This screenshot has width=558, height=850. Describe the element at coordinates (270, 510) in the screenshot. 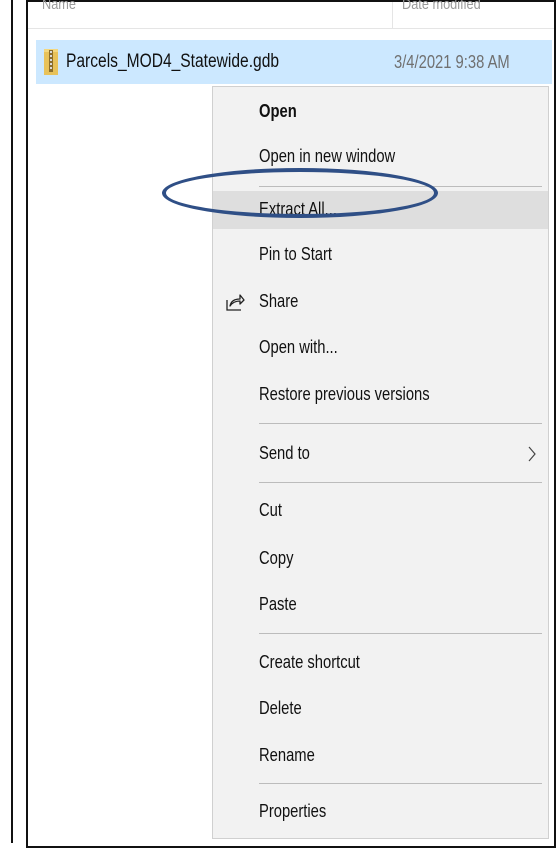

I see `menu-item-label: Cut` at that location.